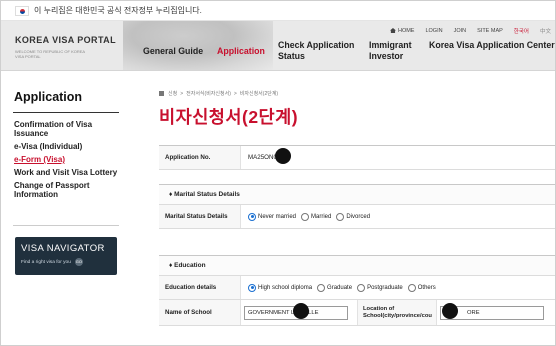 The width and height of the screenshot is (556, 346). What do you see at coordinates (285, 287) in the screenshot?
I see `radio-label: High school diploma` at bounding box center [285, 287].